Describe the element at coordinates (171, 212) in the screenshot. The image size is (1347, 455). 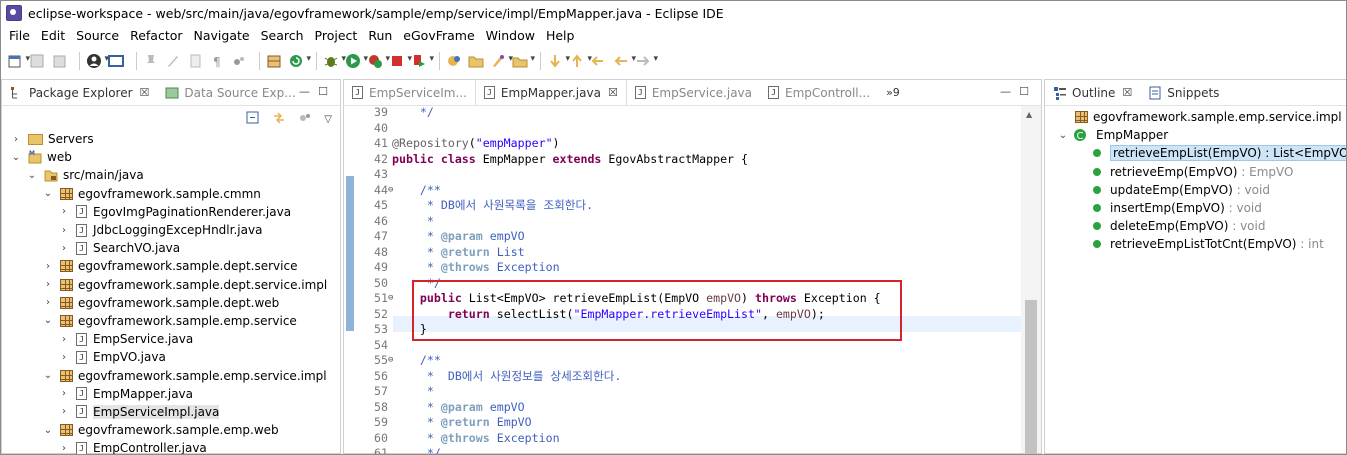
I see `tree-item: › J EgovImgPaginationRenderer.java` at that location.